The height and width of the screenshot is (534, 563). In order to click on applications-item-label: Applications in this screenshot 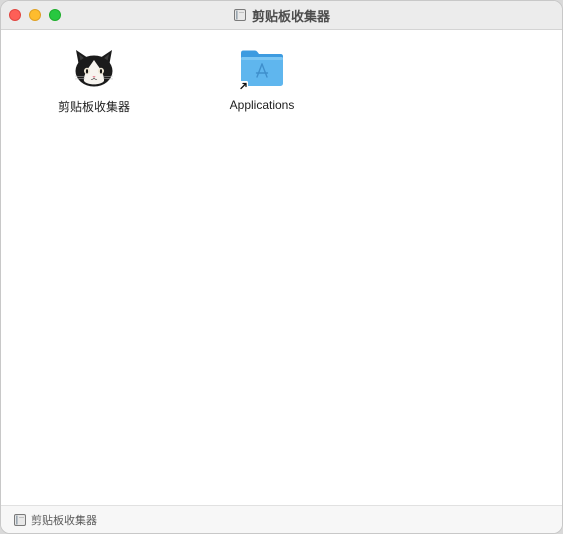, I will do `click(262, 105)`.